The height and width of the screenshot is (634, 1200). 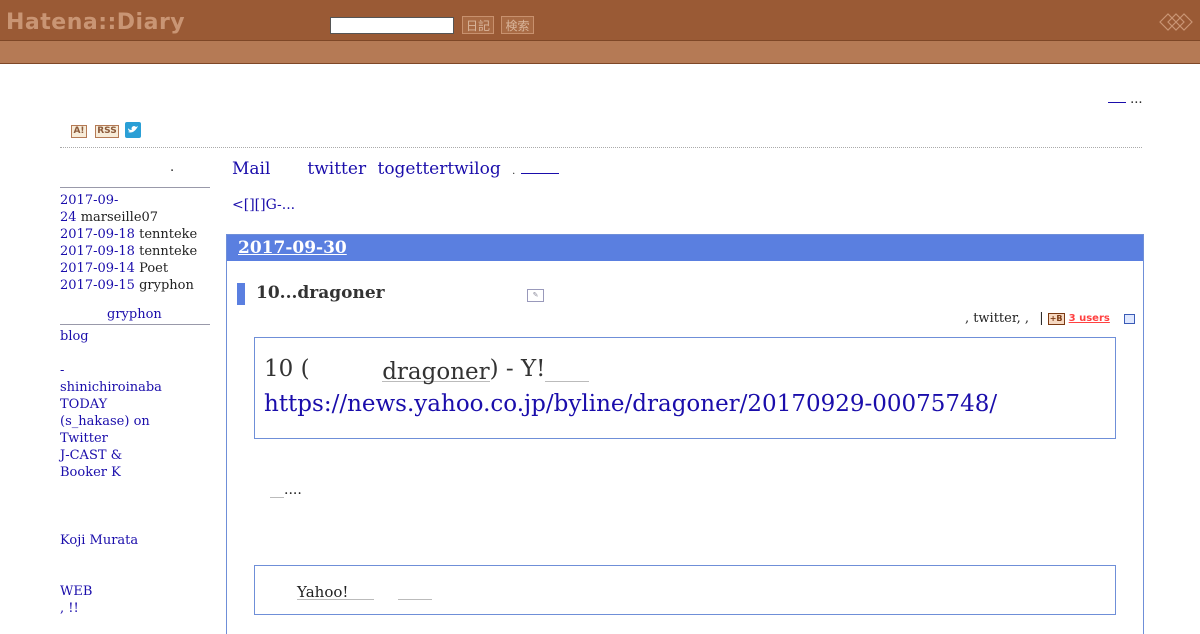 I want to click on quote-title: 10 ( dragoner) - Y!, so click(x=427, y=370).